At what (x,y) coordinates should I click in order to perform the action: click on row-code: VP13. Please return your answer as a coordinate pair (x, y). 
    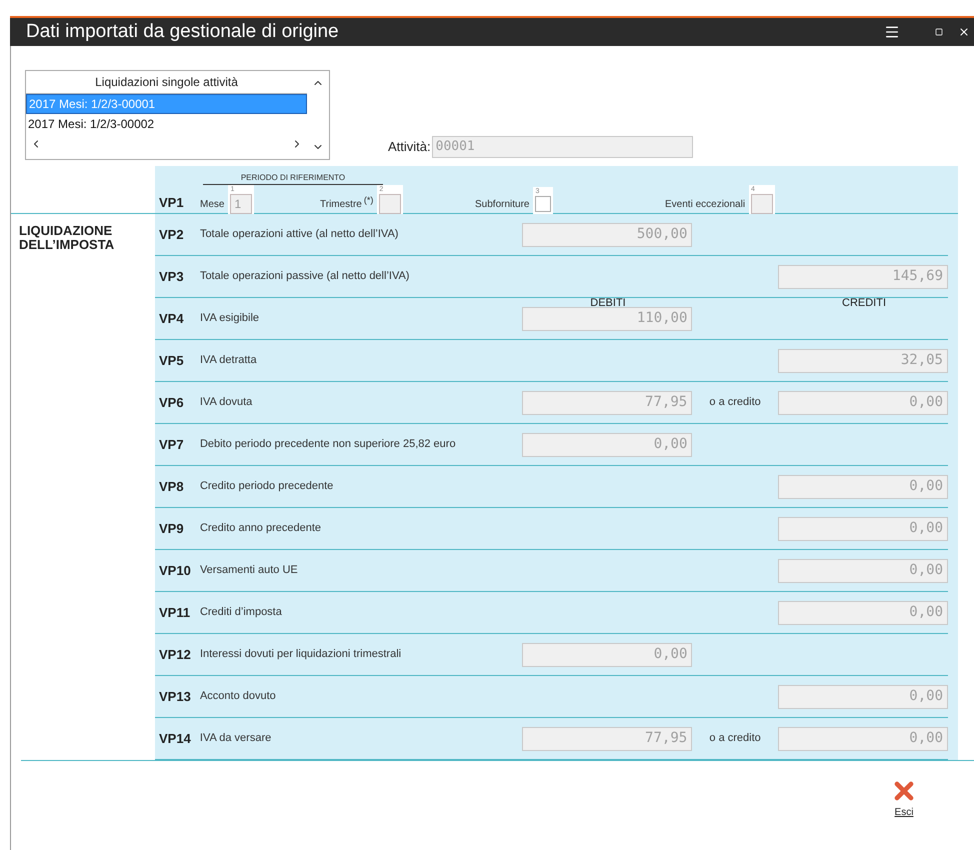
    Looking at the image, I should click on (175, 697).